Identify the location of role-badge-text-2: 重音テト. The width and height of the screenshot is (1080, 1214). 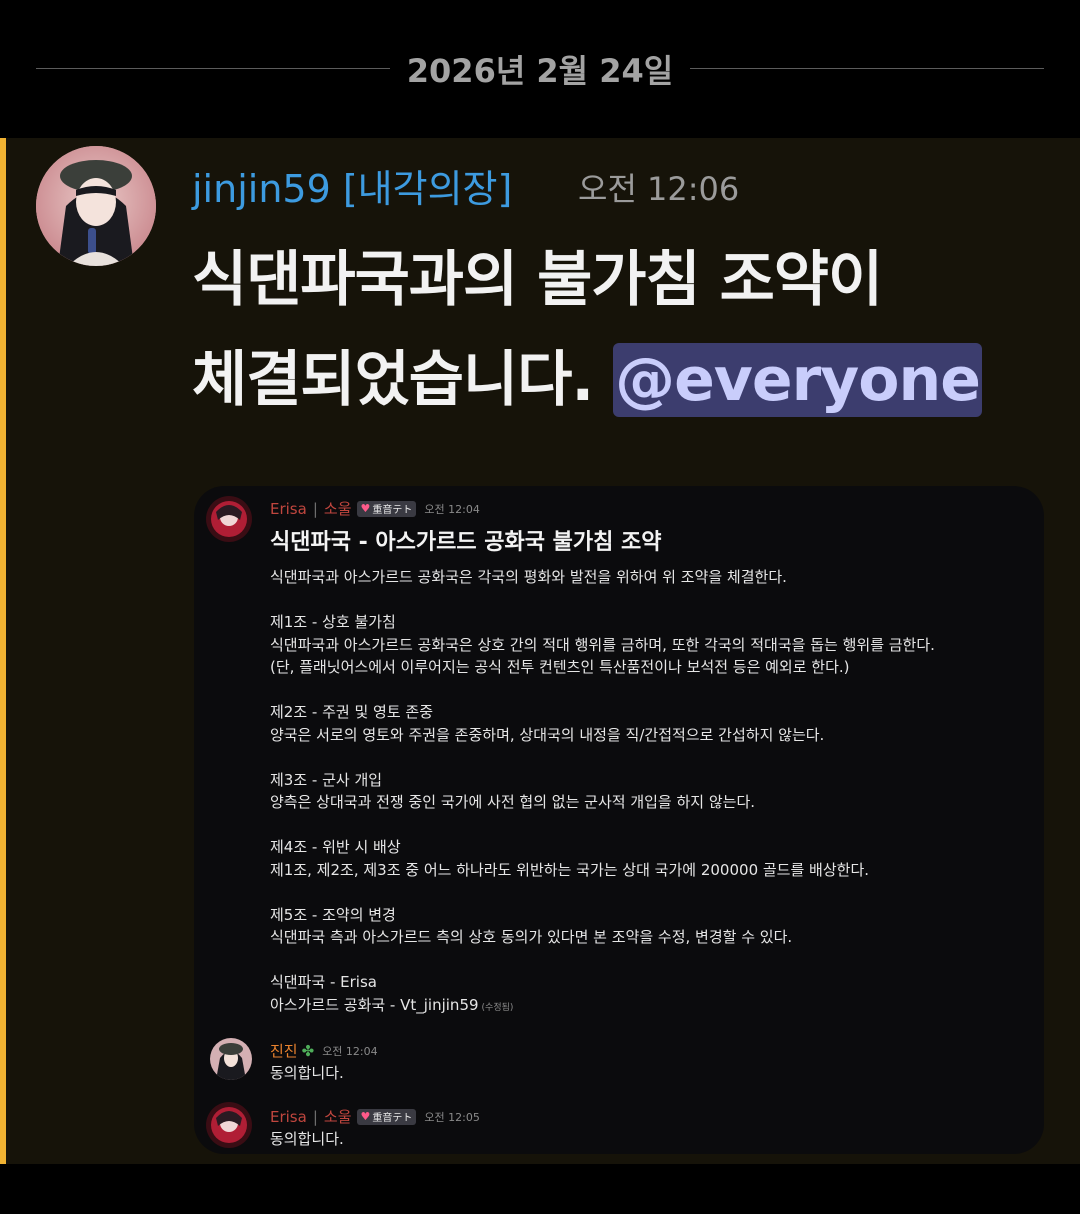
(392, 1118).